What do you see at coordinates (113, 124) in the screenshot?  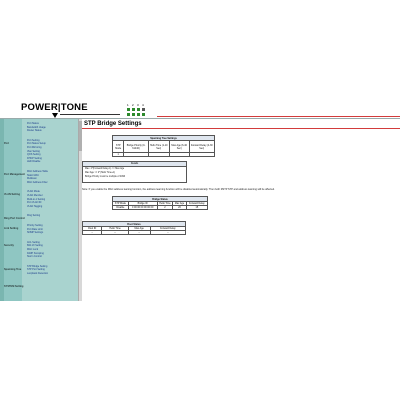 I see `page-title: STP Bridge Settings` at bounding box center [113, 124].